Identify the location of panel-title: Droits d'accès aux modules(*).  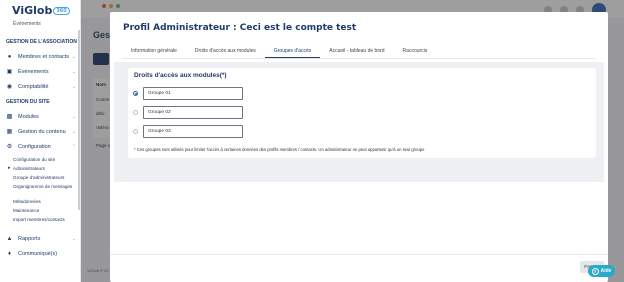
(180, 75).